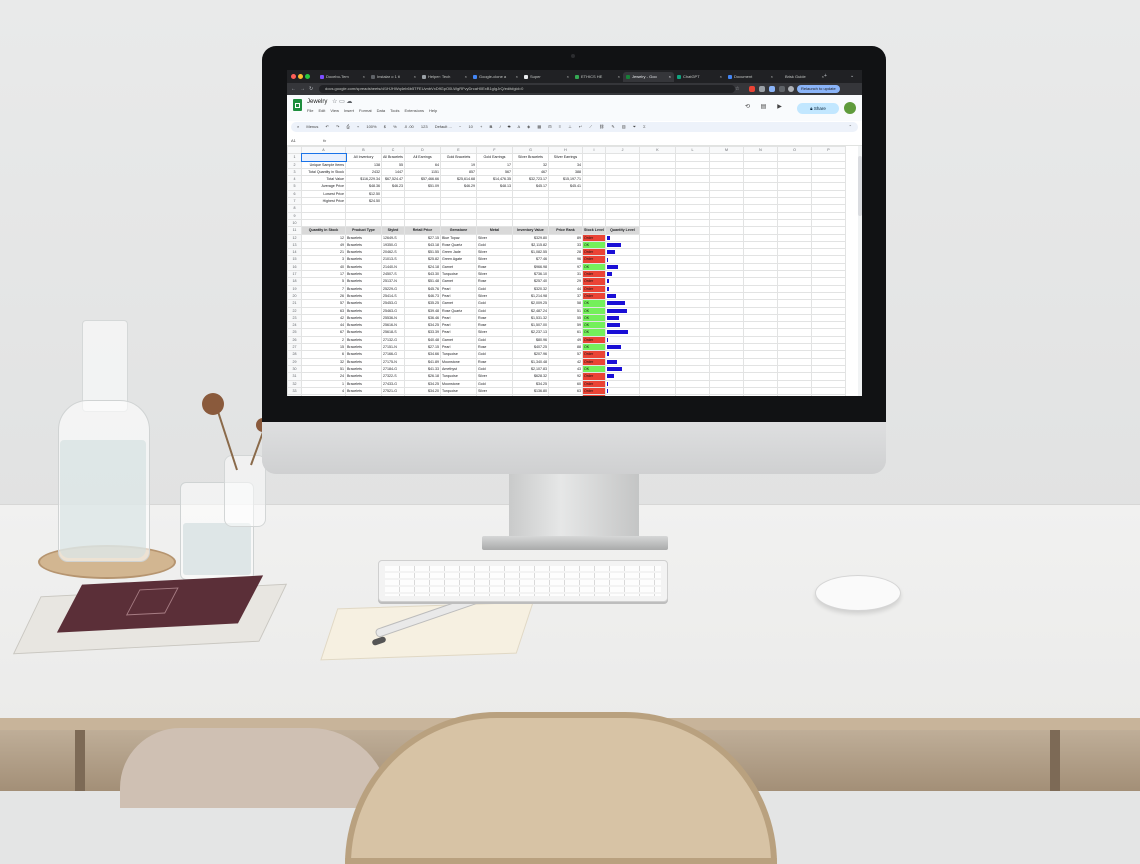 Image resolution: width=1140 pixels, height=864 pixels. What do you see at coordinates (422, 310) in the screenshot?
I see `retail-price-cell: $39.48` at bounding box center [422, 310].